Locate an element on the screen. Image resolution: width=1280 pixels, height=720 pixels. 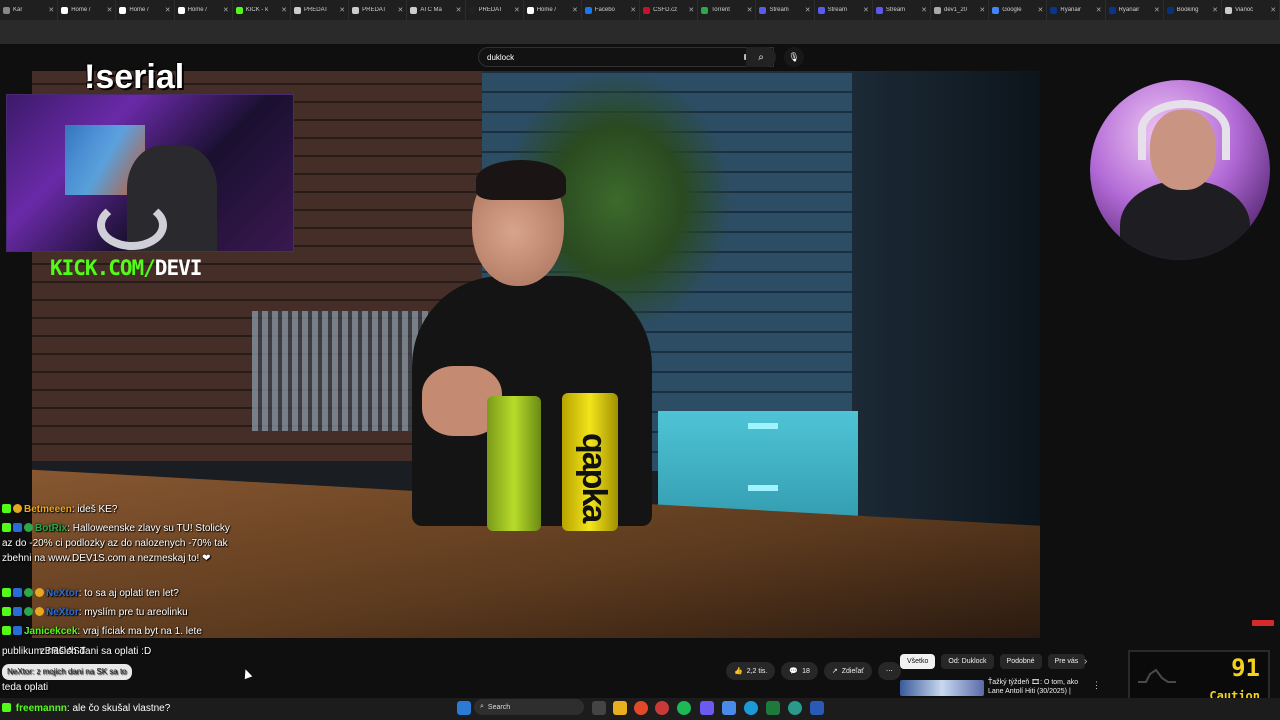
browser-tab: ATC Ma ✕ is located at coordinates (436, 10).